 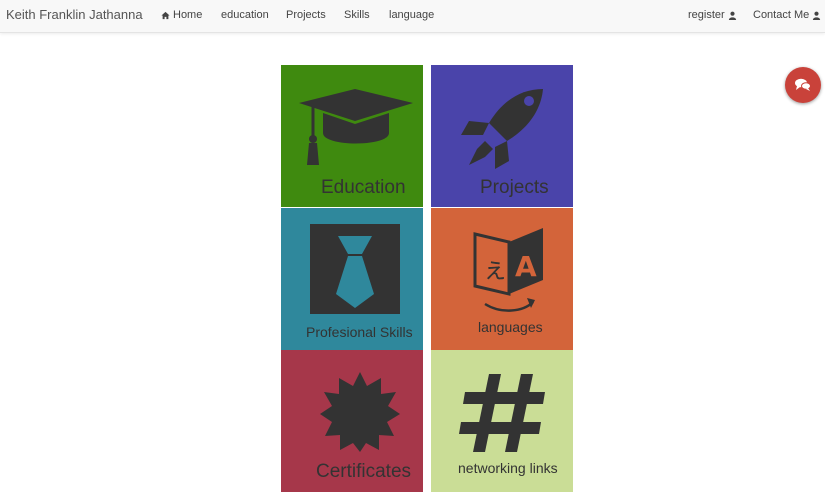 I want to click on tile-label-professional-skills: Profesional Skills, so click(x=359, y=332).